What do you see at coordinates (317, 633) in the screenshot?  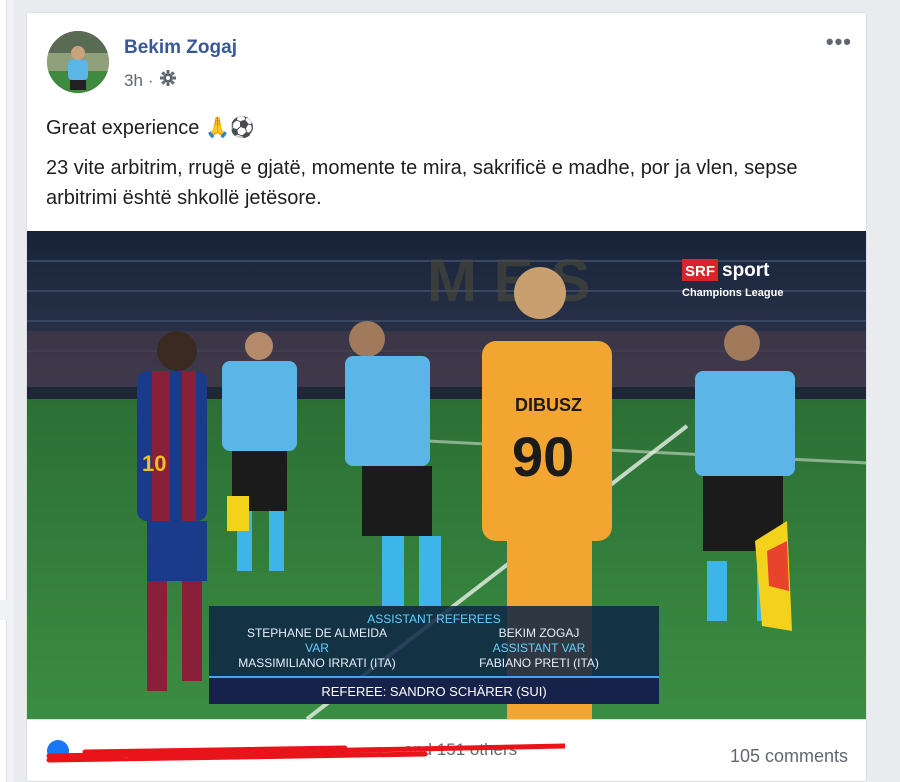 I see `svg-text: STEPHANE DE ALMEIDA` at bounding box center [317, 633].